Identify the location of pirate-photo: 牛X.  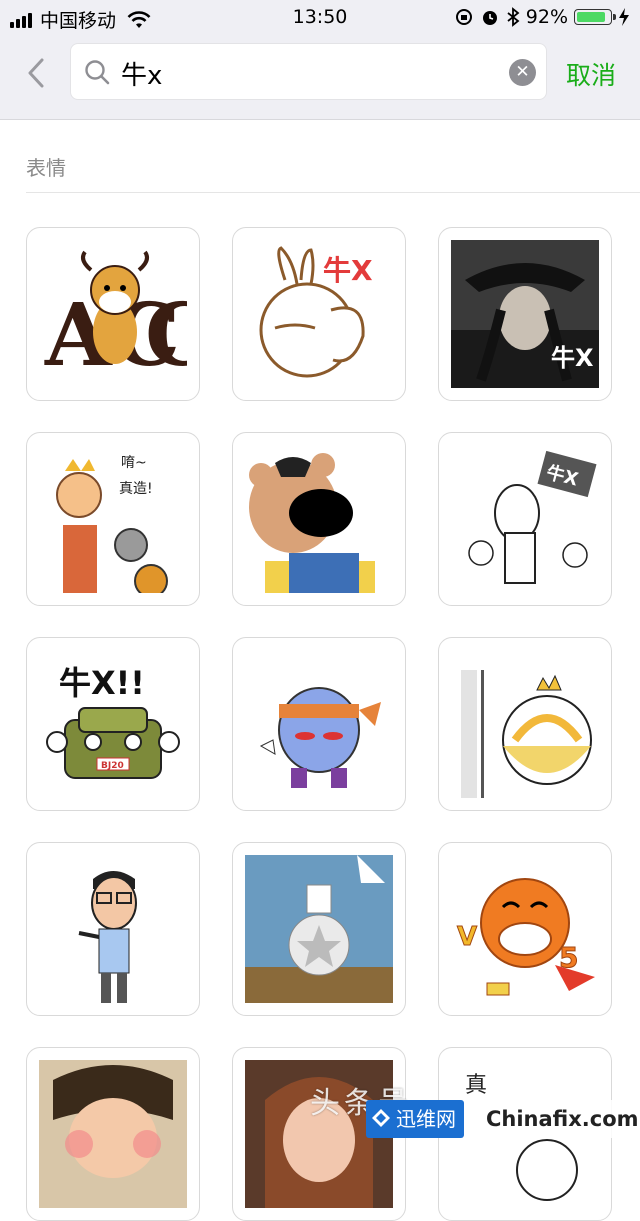
(525, 314).